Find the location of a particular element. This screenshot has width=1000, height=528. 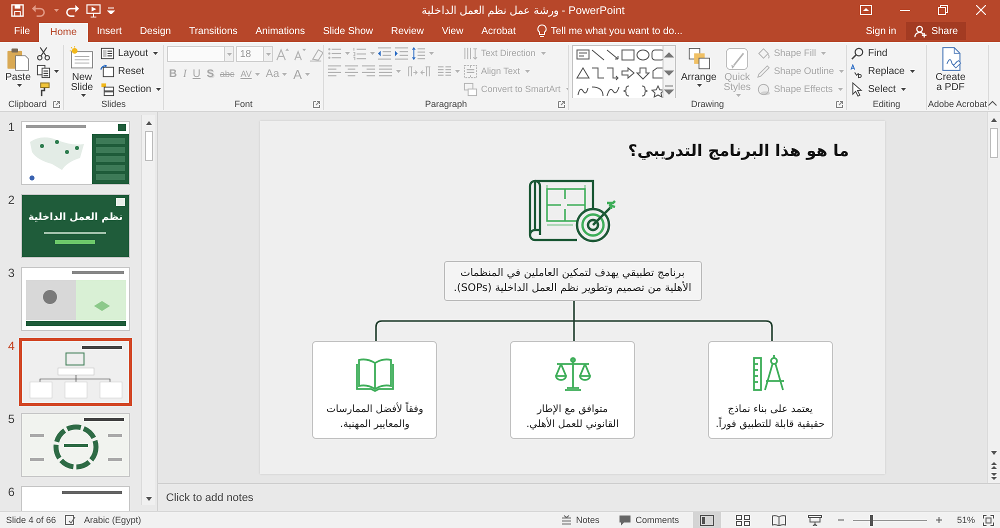

view-button is located at coordinates (707, 520).